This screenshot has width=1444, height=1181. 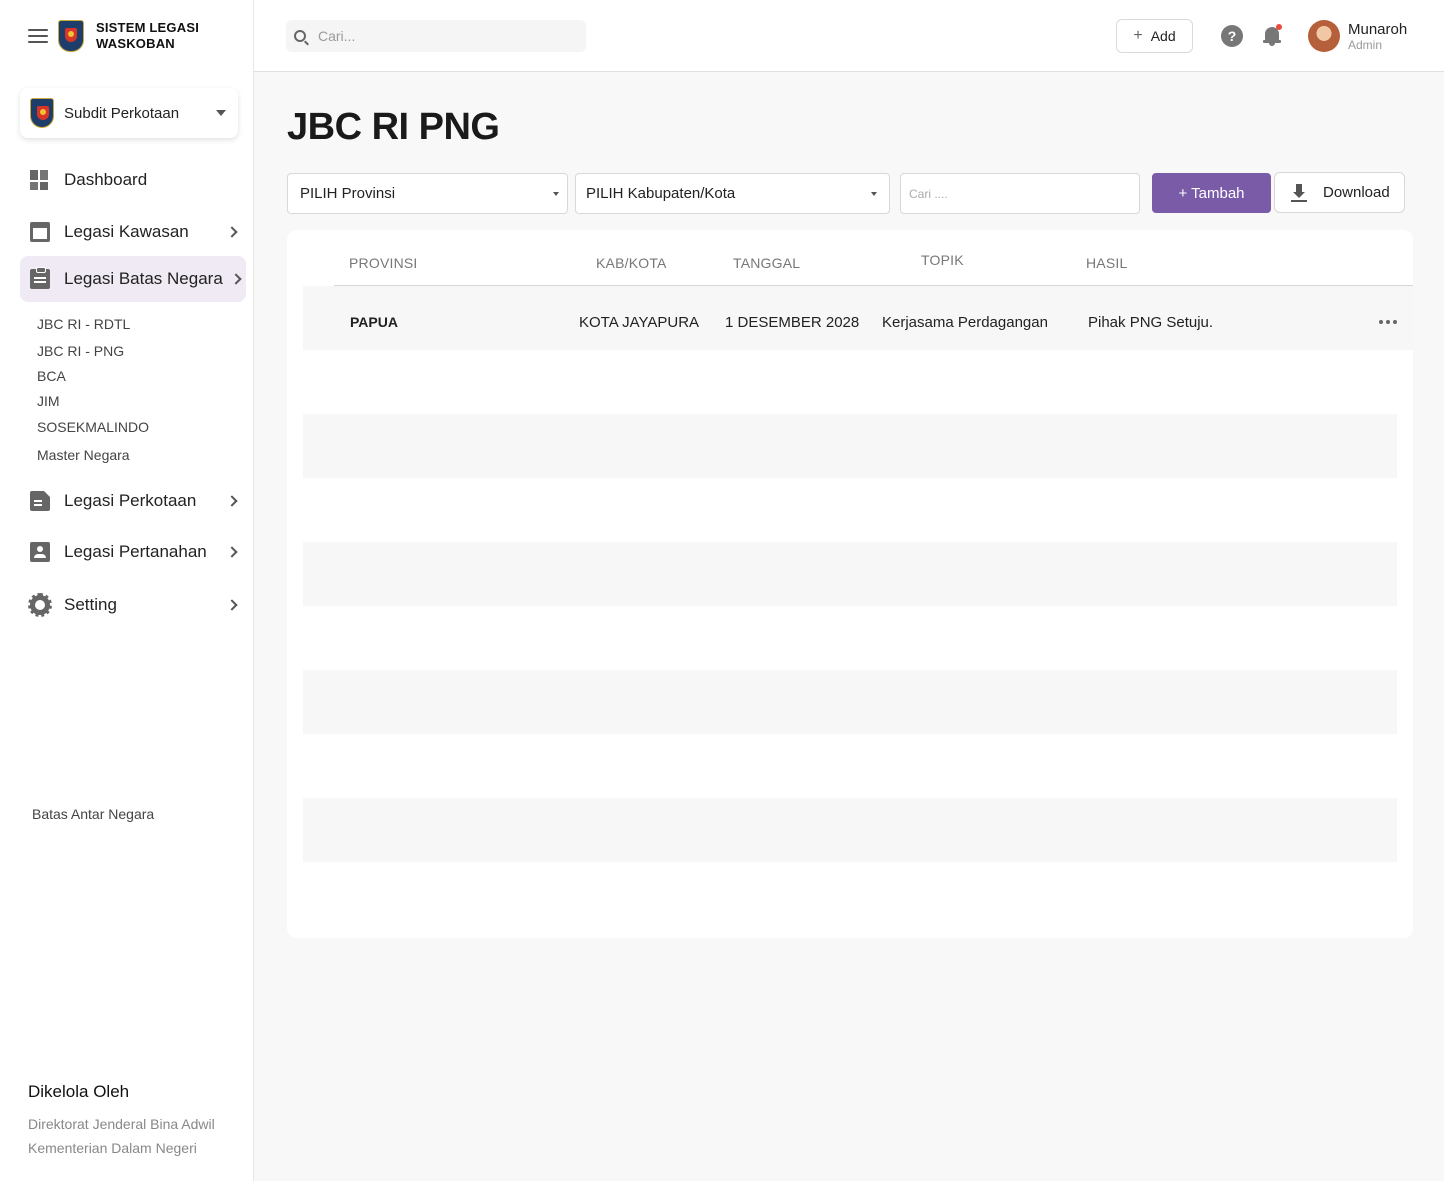 What do you see at coordinates (40, 180) in the screenshot?
I see `dashboard-icon` at bounding box center [40, 180].